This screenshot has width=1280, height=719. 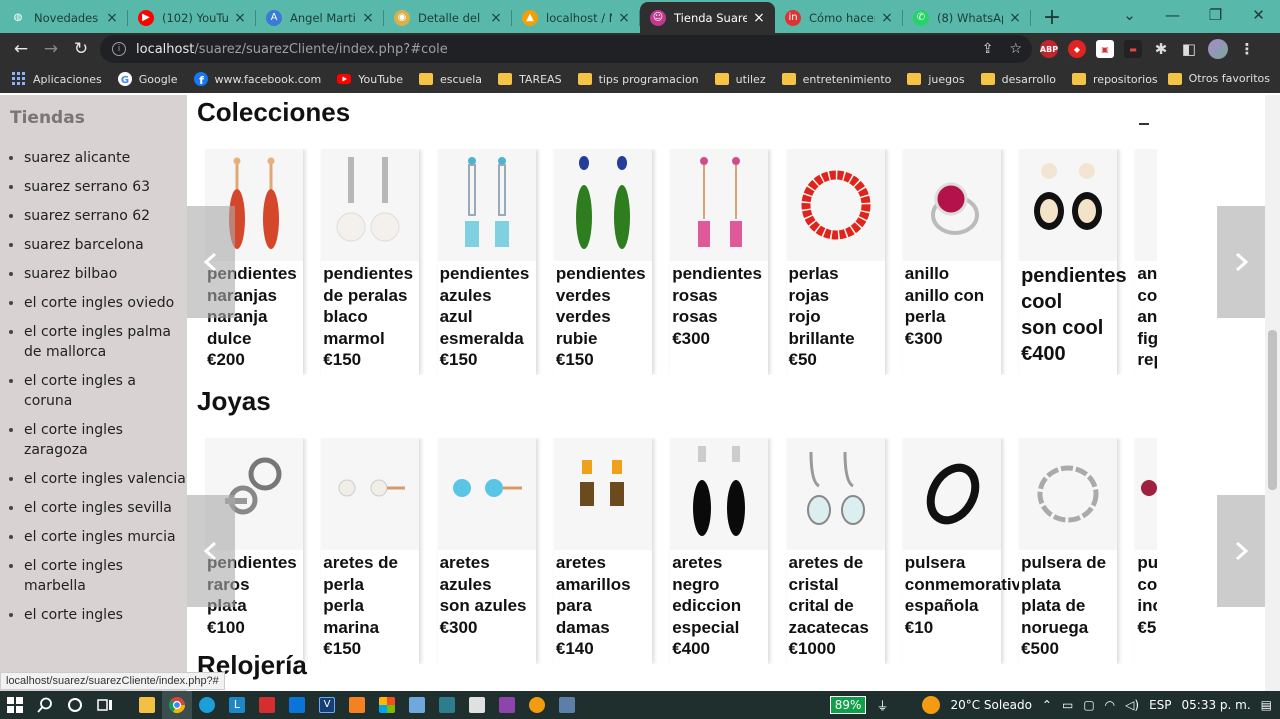 What do you see at coordinates (97, 537) in the screenshot?
I see `store-item: el corte ingles murcia` at bounding box center [97, 537].